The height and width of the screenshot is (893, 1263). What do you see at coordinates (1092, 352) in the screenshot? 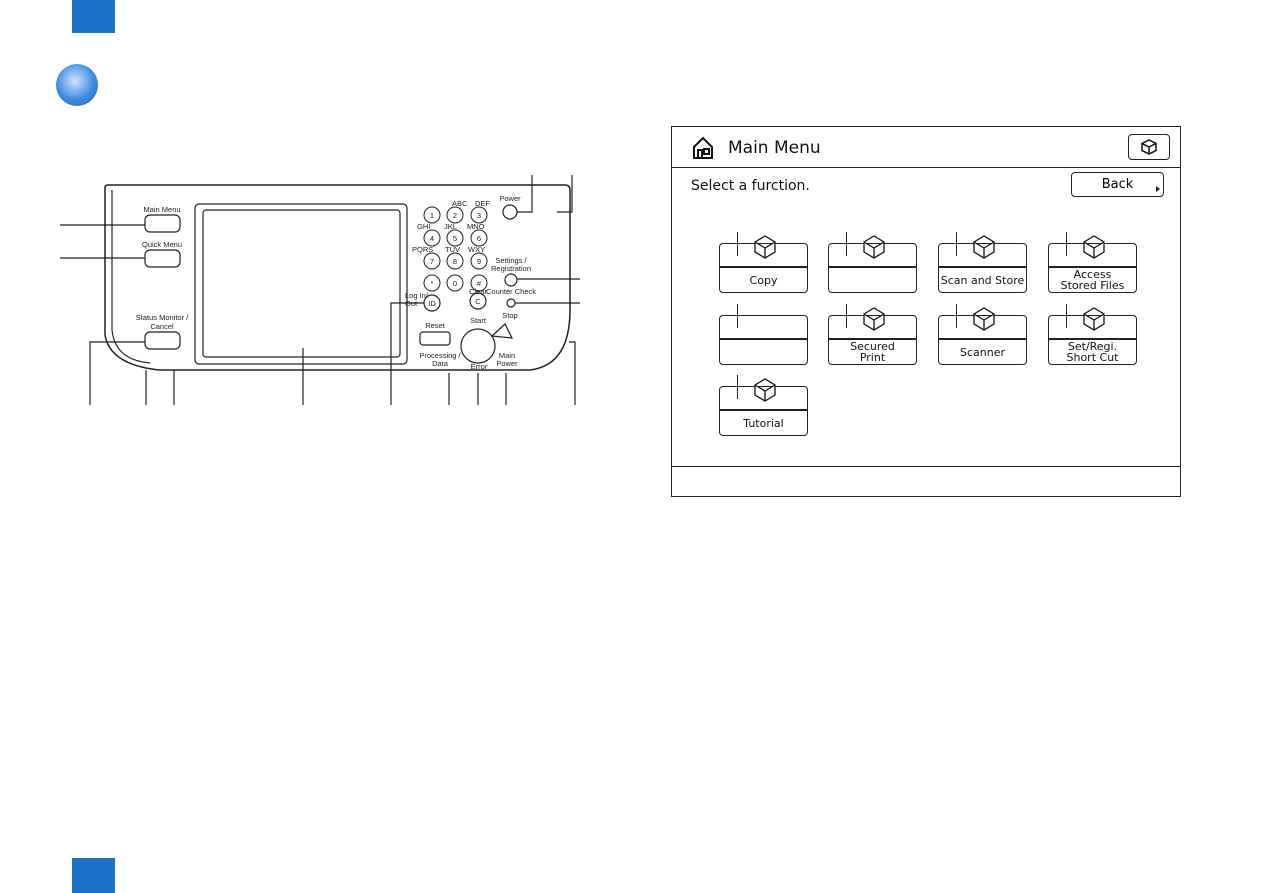
I see `tile-label: Set/Regi. Short Cut` at bounding box center [1092, 352].